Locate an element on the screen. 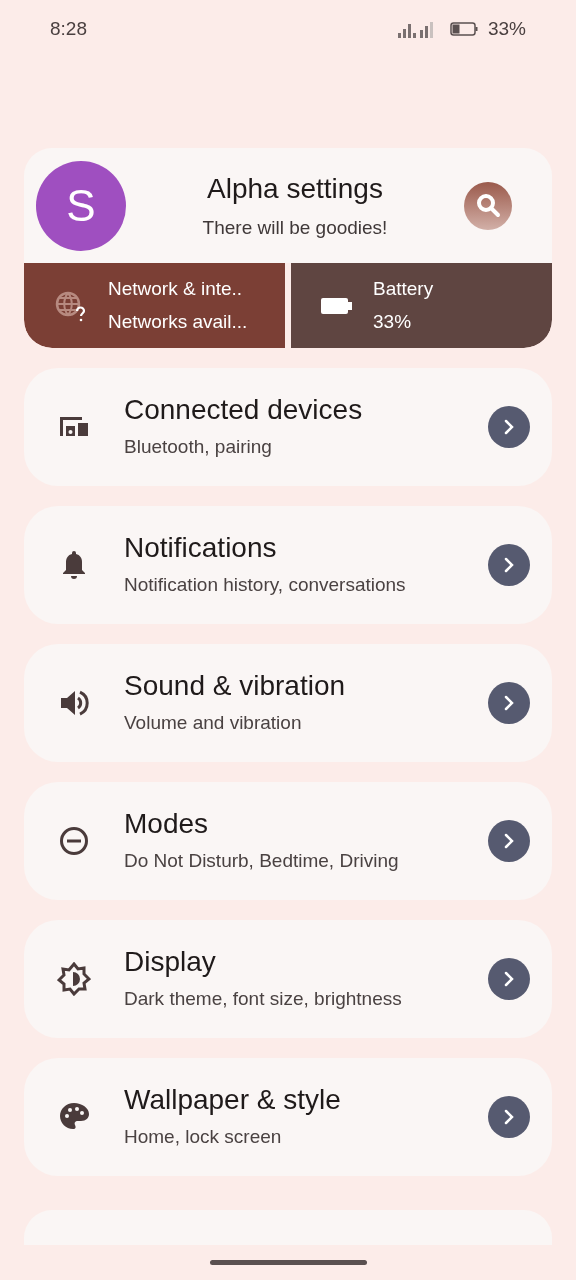 The height and width of the screenshot is (1280, 576). item-title: Sound & vibration is located at coordinates (235, 686).